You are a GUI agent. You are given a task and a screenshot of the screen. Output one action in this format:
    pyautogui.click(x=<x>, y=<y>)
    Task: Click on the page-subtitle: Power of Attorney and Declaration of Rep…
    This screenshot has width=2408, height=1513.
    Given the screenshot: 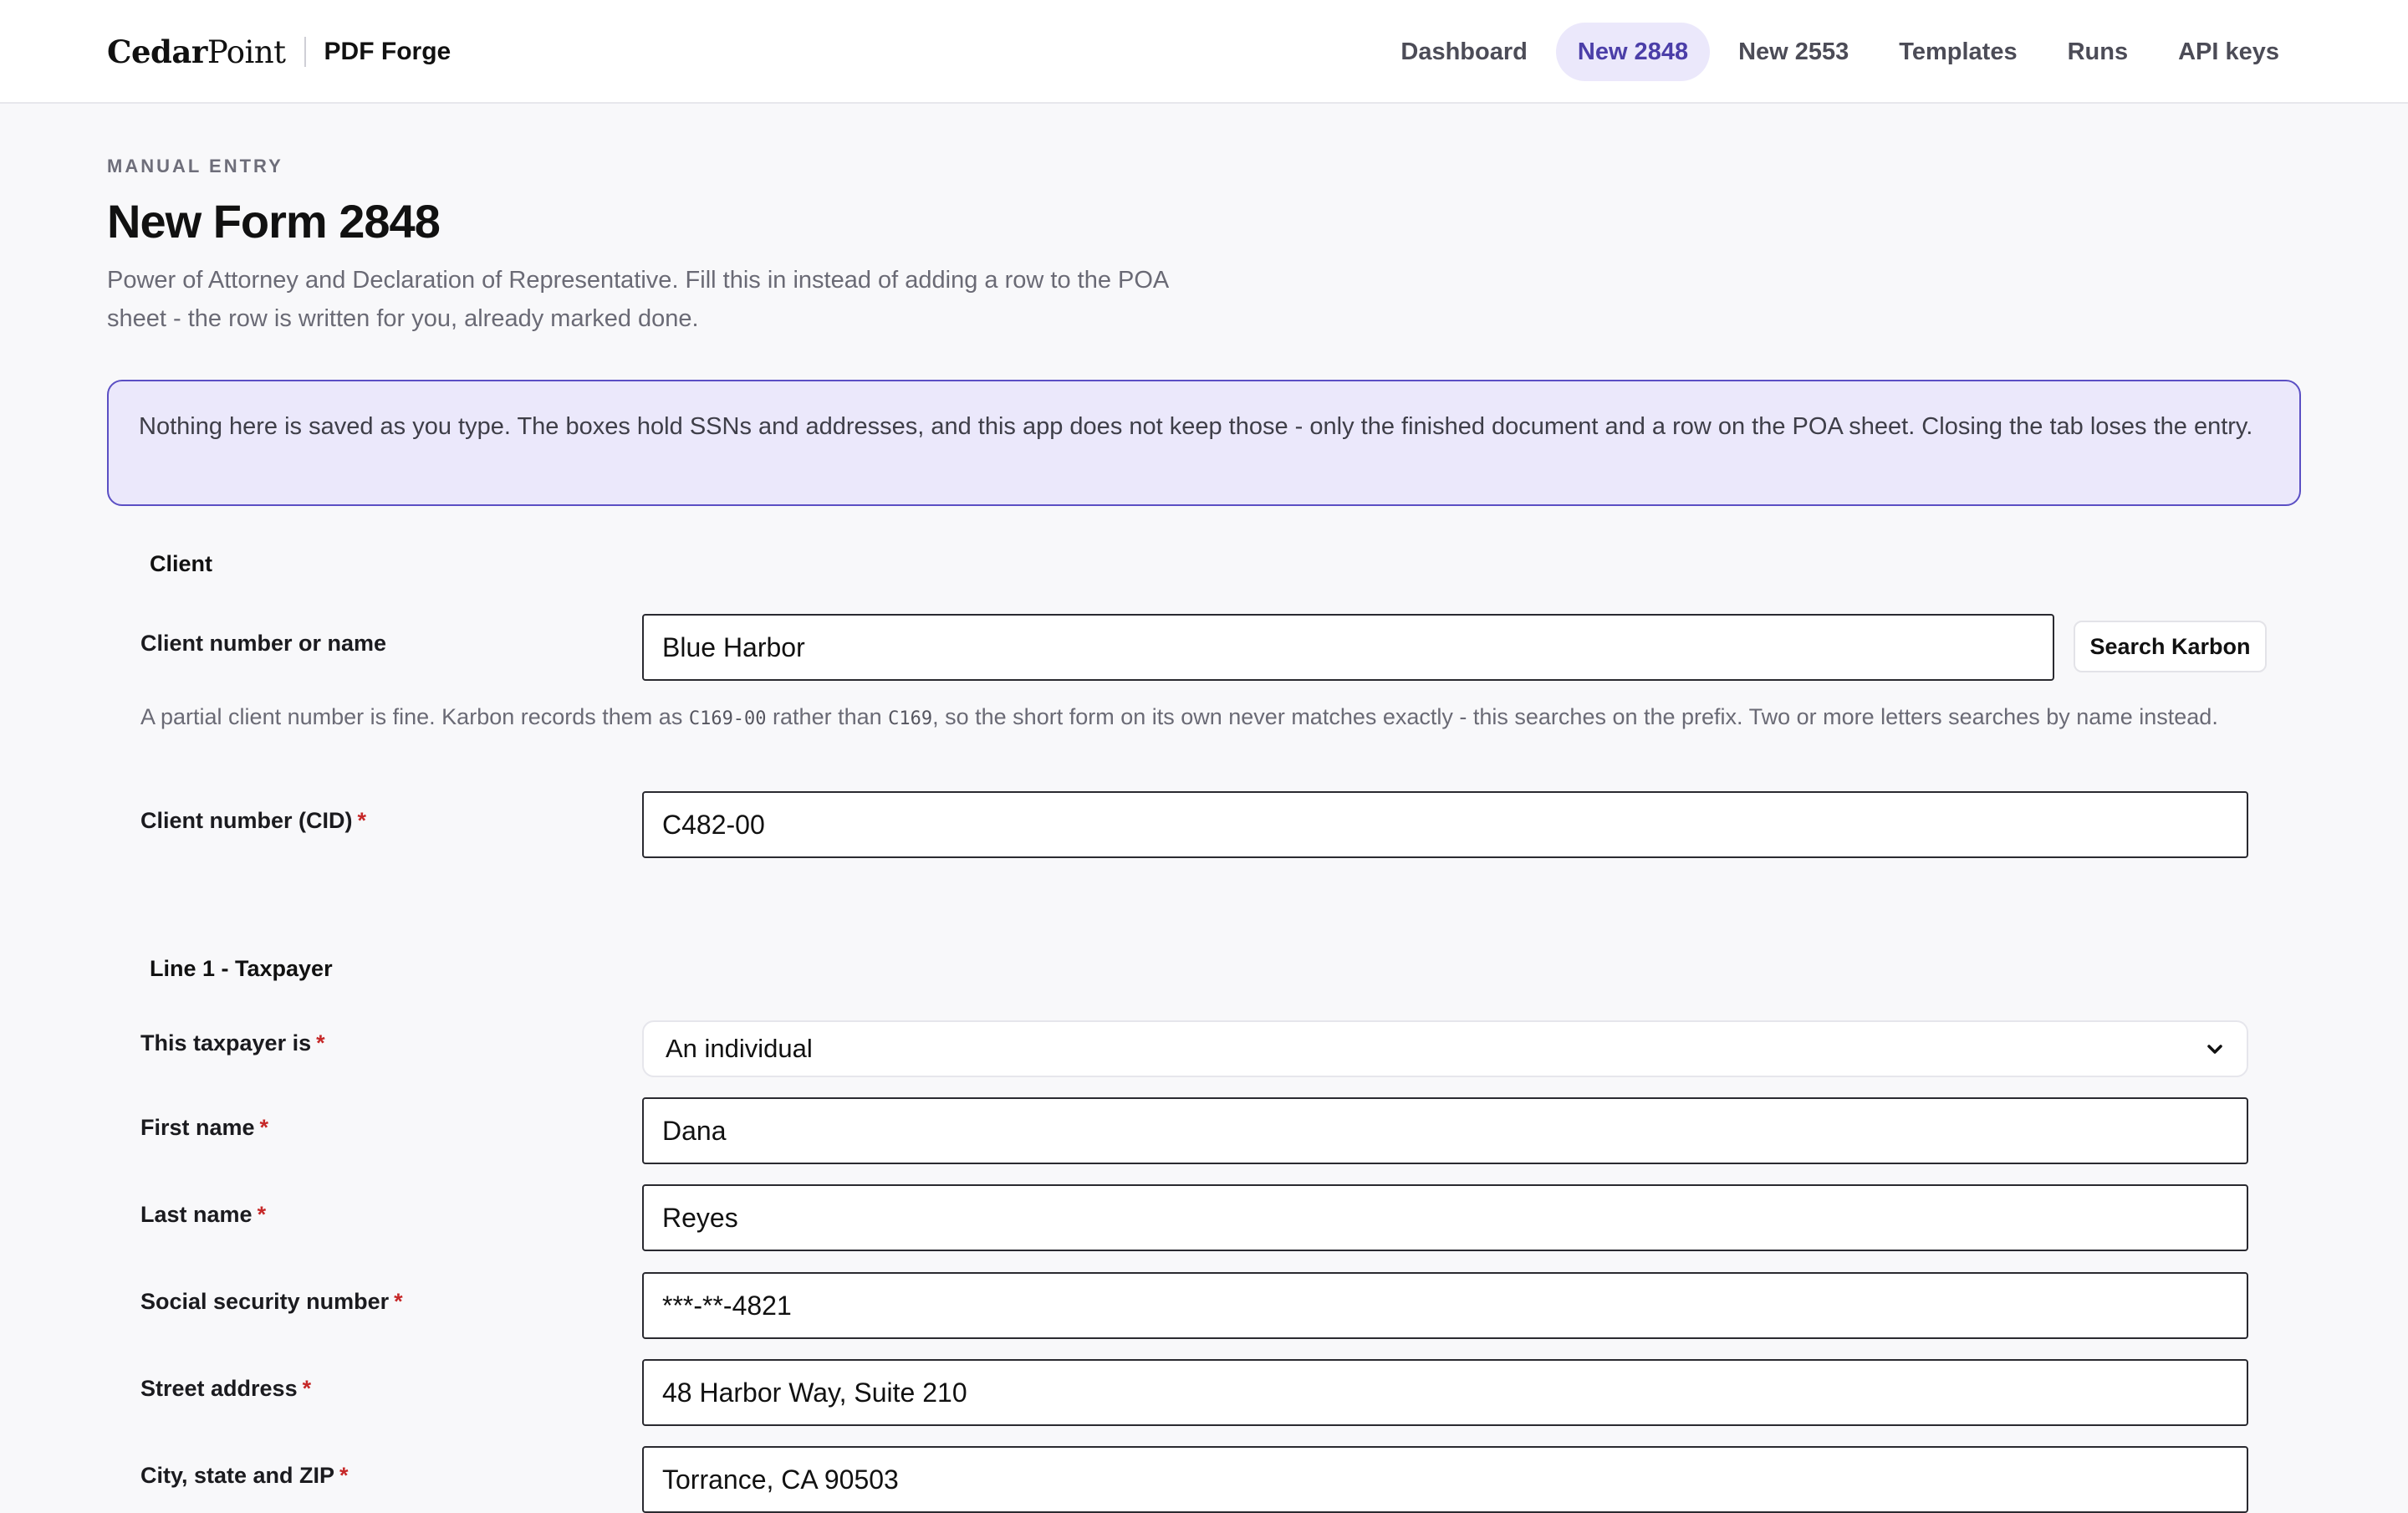 What is the action you would take?
    pyautogui.click(x=637, y=299)
    